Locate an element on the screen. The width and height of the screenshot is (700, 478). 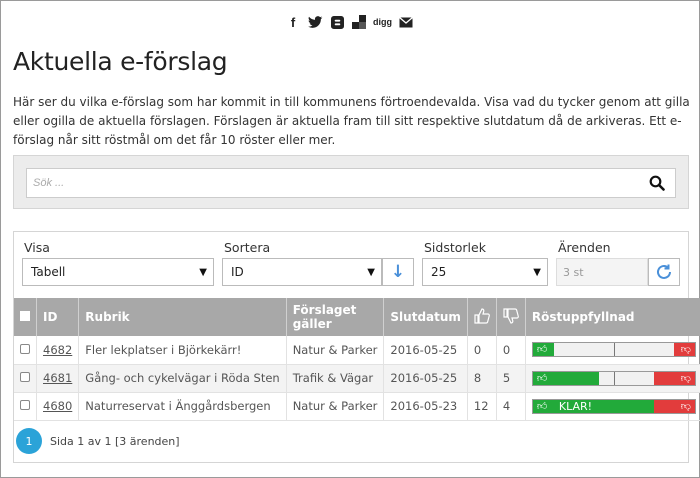
col-dislike is located at coordinates (511, 317).